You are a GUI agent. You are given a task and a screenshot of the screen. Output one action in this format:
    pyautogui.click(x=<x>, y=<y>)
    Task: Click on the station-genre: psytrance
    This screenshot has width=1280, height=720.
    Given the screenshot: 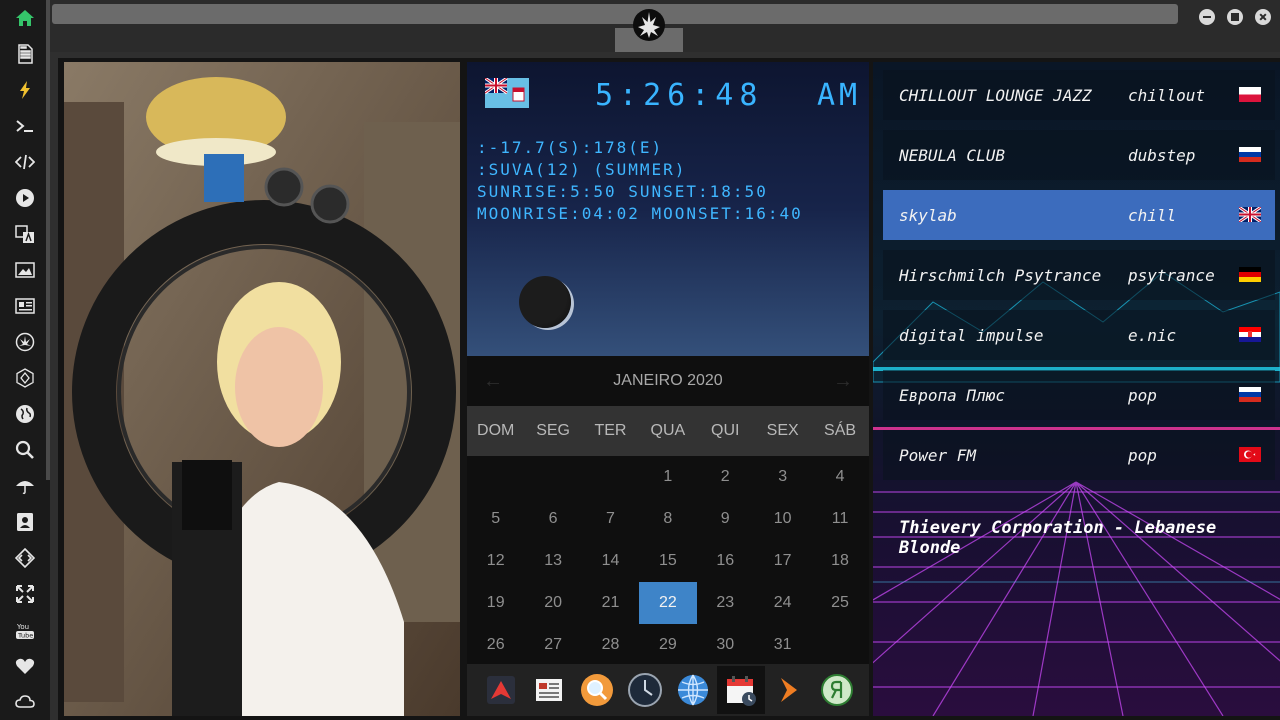 What is the action you would take?
    pyautogui.click(x=1171, y=275)
    